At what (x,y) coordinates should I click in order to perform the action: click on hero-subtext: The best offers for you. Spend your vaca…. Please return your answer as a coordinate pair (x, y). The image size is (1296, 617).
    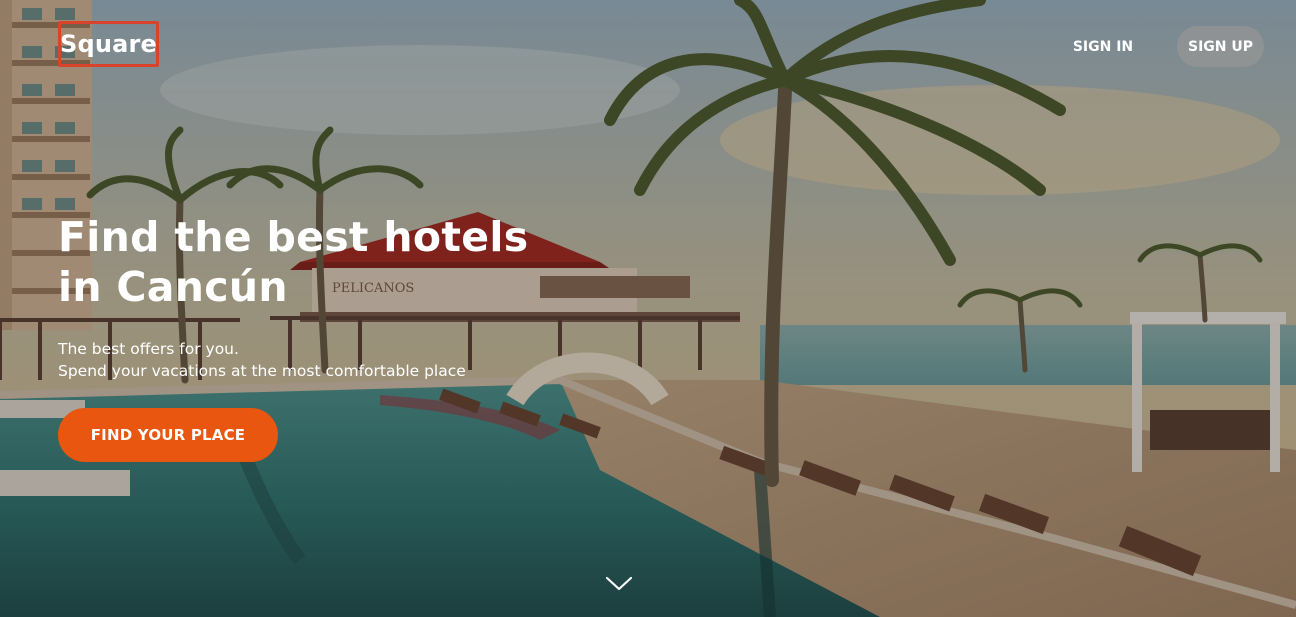
    Looking at the image, I should click on (288, 360).